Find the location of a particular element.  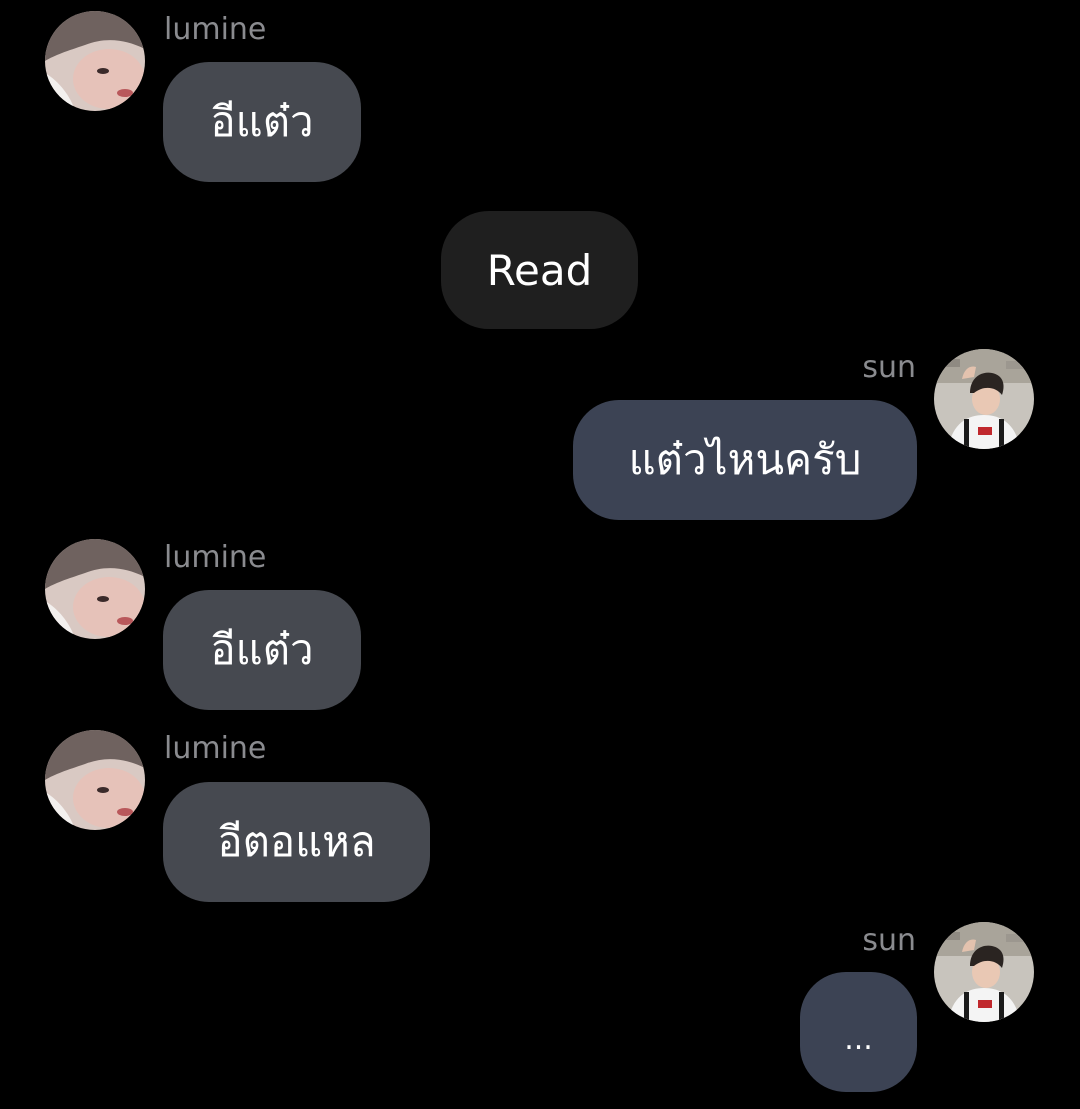

message-bubble: แต๋วไหนครับ is located at coordinates (745, 460).